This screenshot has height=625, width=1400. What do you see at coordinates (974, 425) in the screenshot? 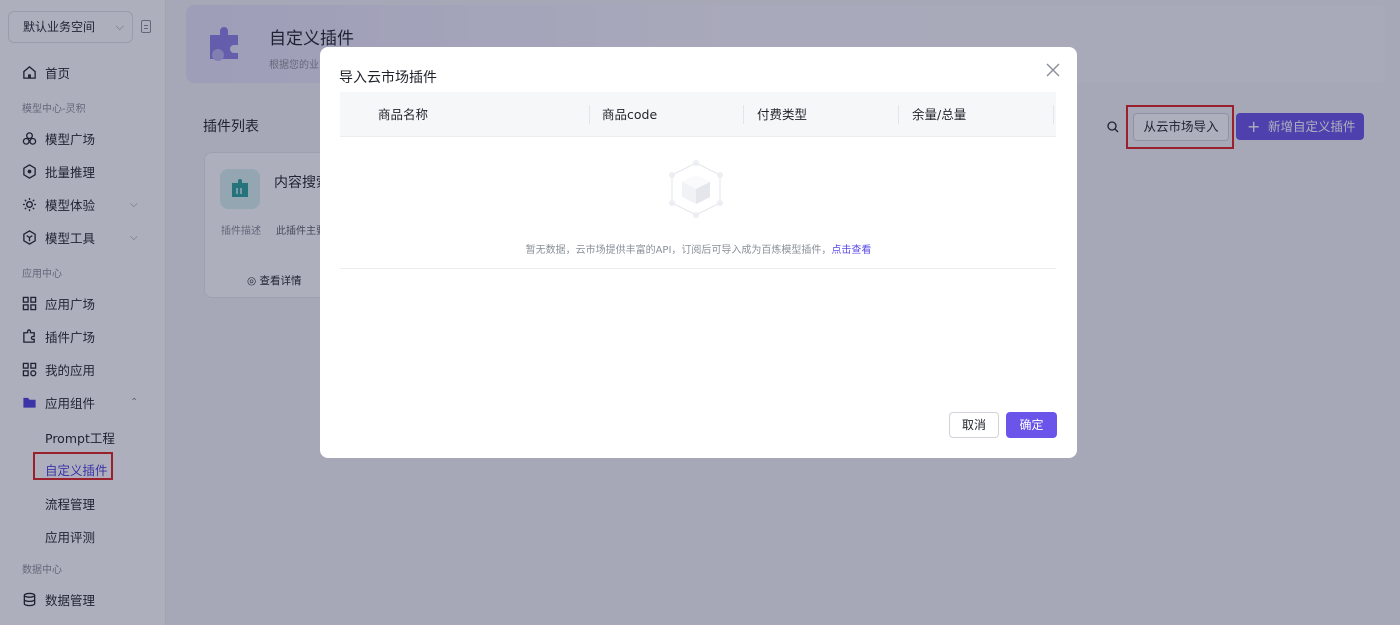
I see `cancel-button: 取消` at bounding box center [974, 425].